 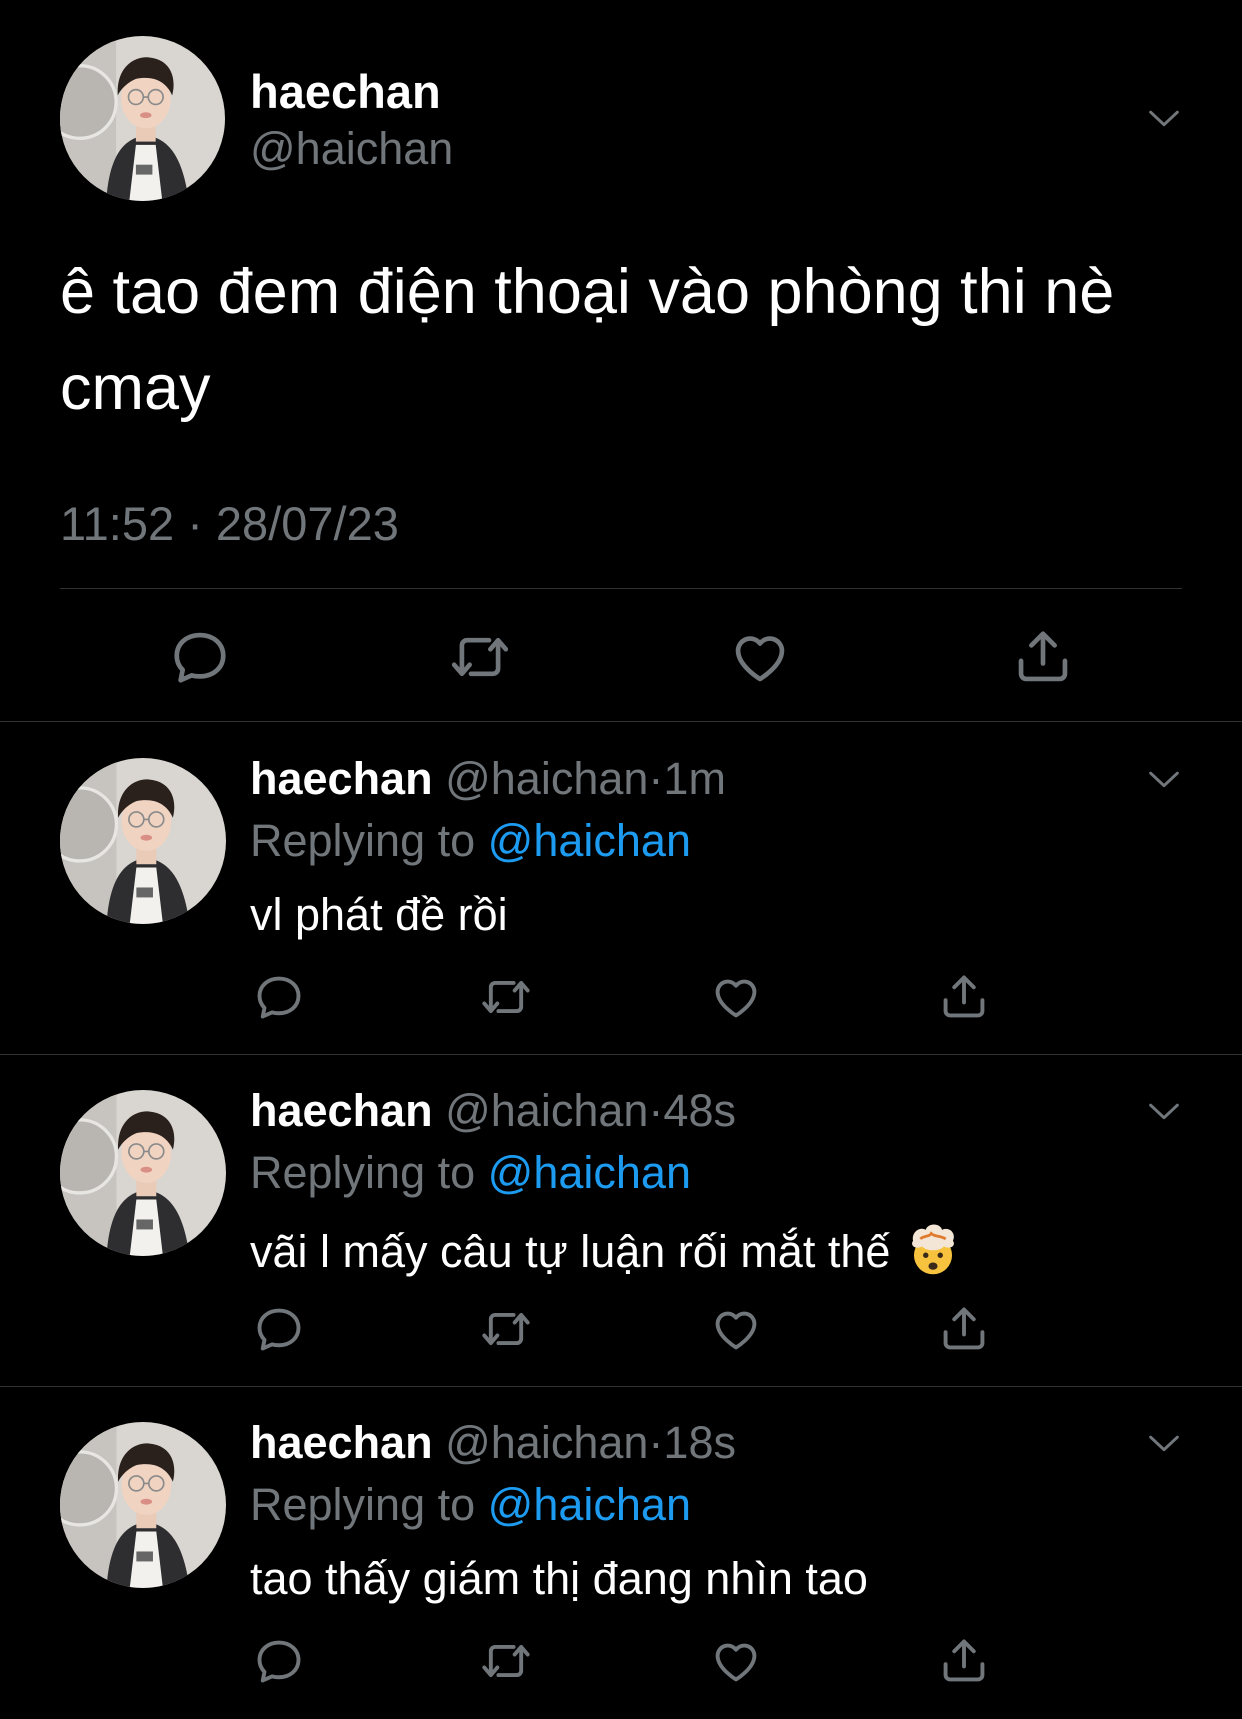 What do you see at coordinates (621, 588) in the screenshot?
I see `divider` at bounding box center [621, 588].